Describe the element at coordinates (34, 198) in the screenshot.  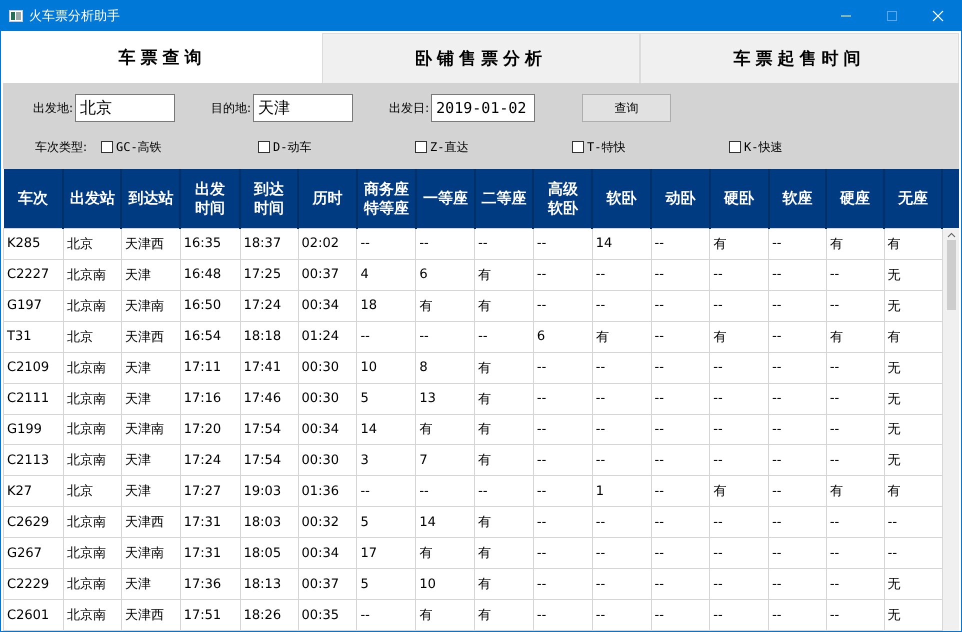
I see `column-header: 车次` at that location.